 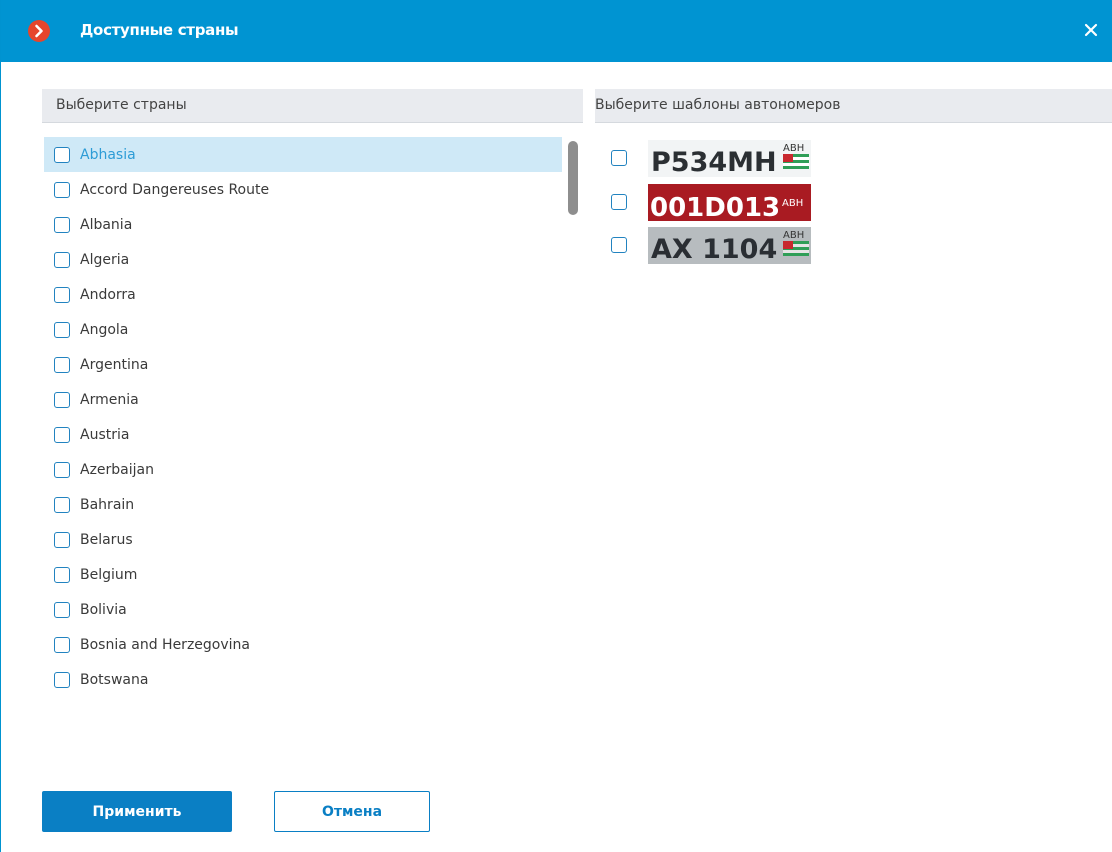 I want to click on list-item-label: Argentina, so click(x=114, y=364).